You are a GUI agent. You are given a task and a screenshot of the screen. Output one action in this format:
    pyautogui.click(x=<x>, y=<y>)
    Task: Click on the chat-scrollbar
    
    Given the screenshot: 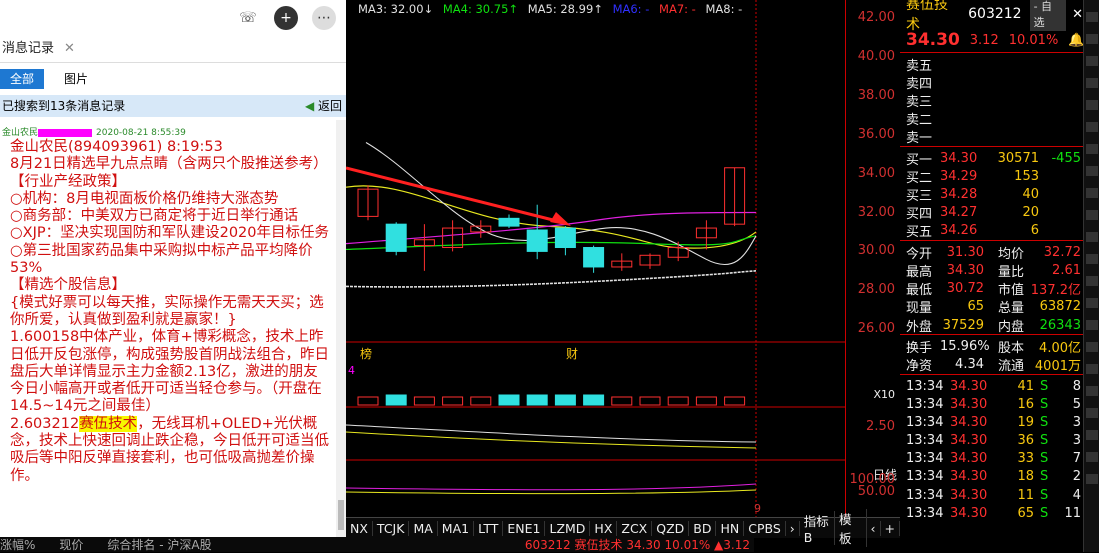 What is the action you would take?
    pyautogui.click(x=341, y=336)
    